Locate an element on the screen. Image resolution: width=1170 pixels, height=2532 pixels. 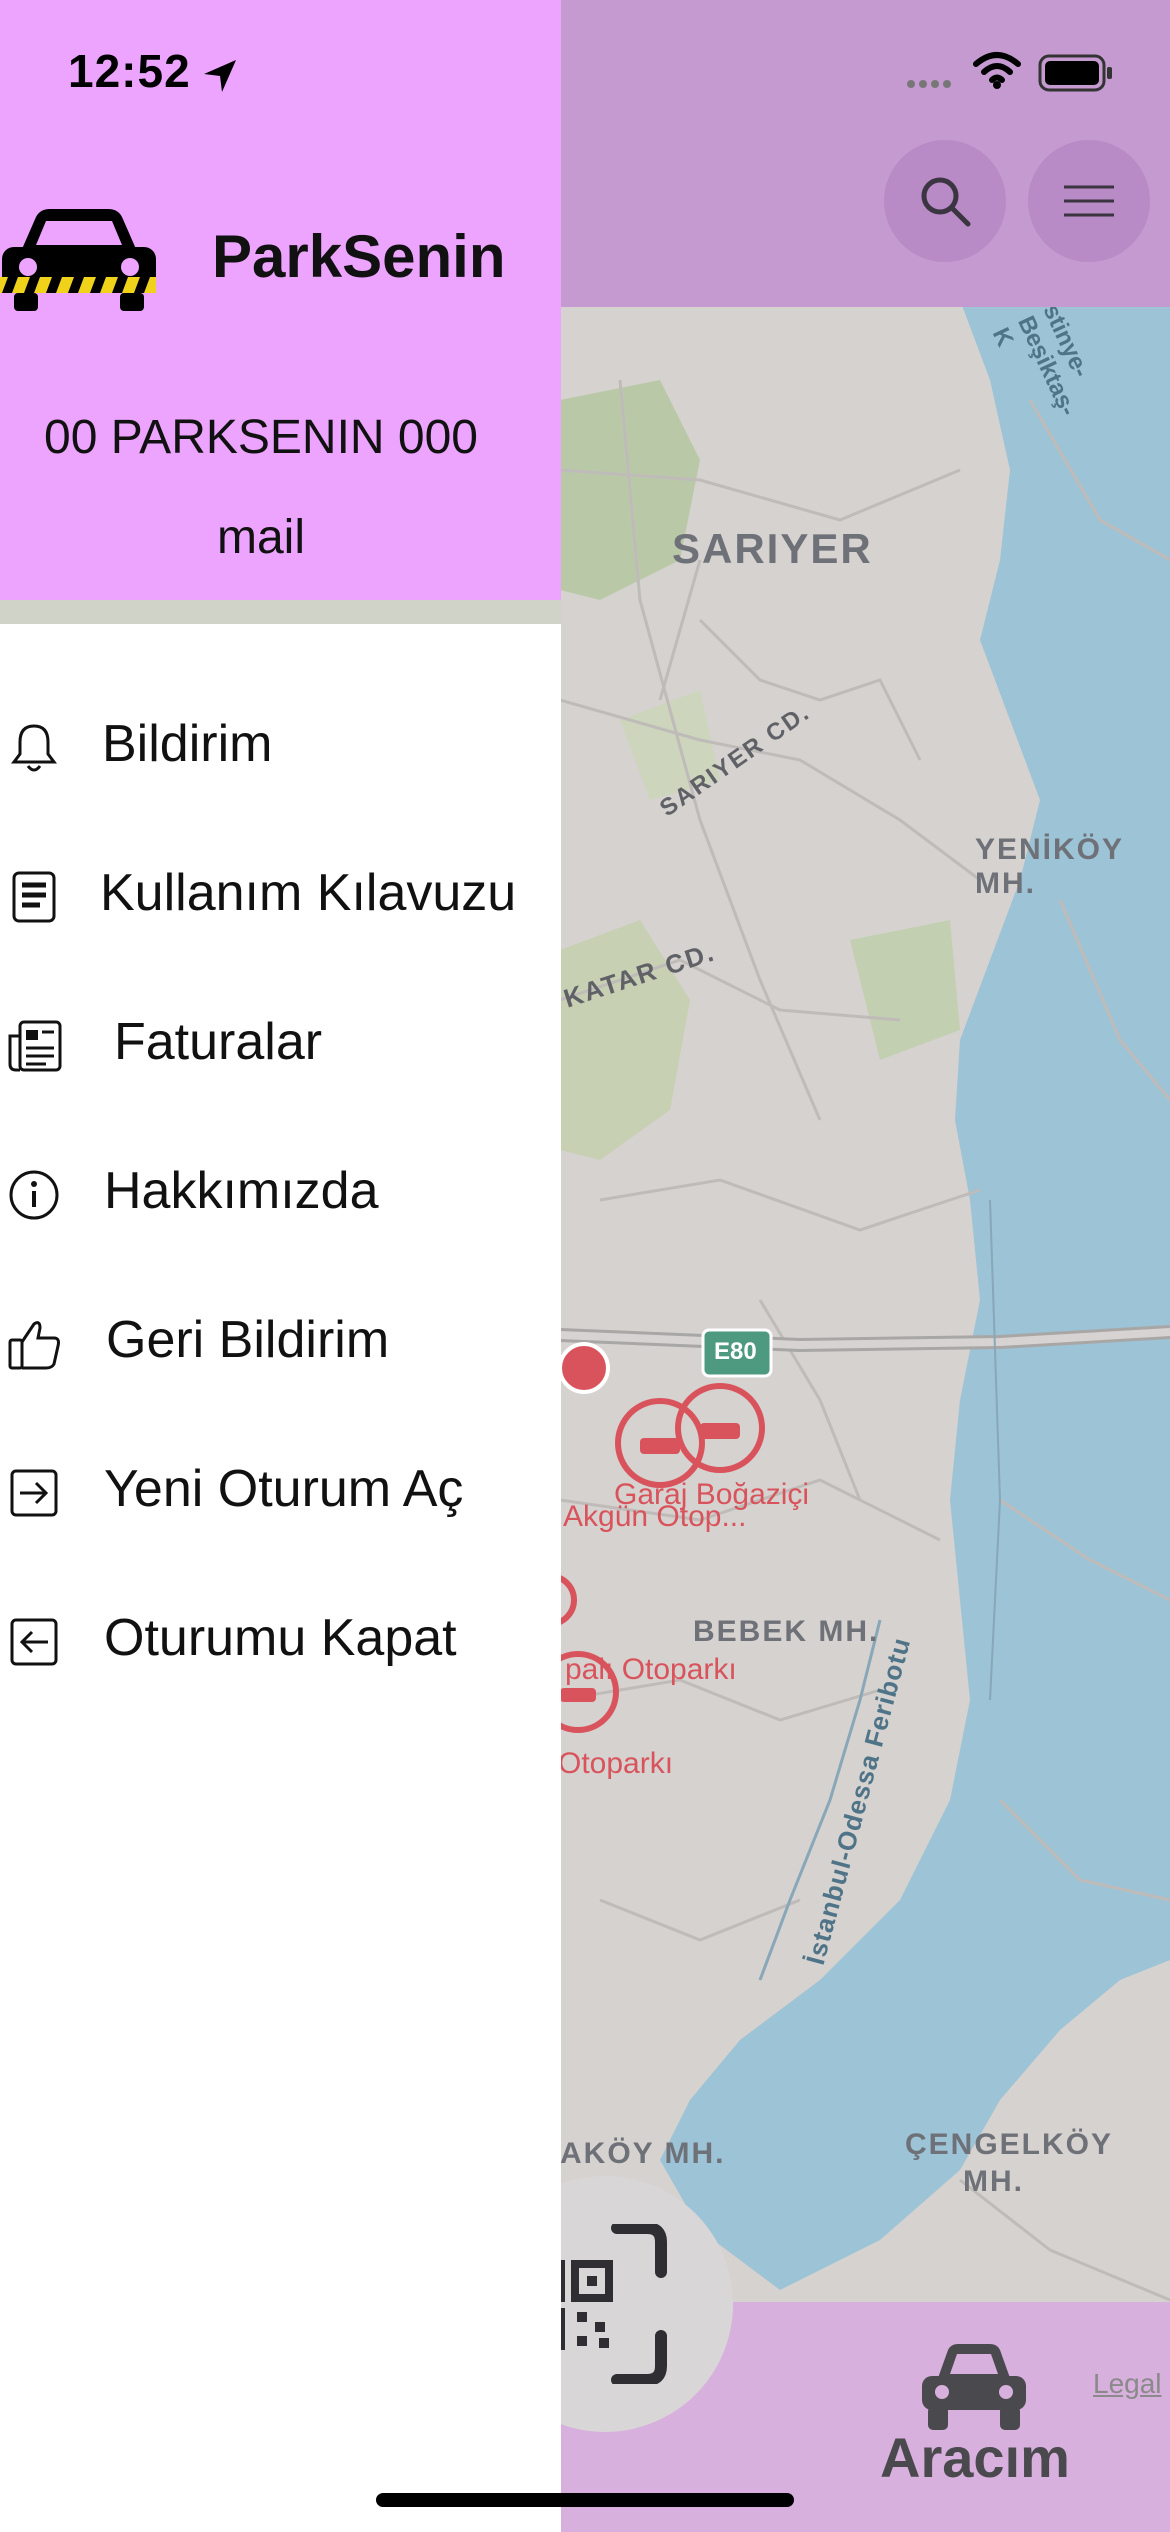
bell-icon is located at coordinates (34, 748).